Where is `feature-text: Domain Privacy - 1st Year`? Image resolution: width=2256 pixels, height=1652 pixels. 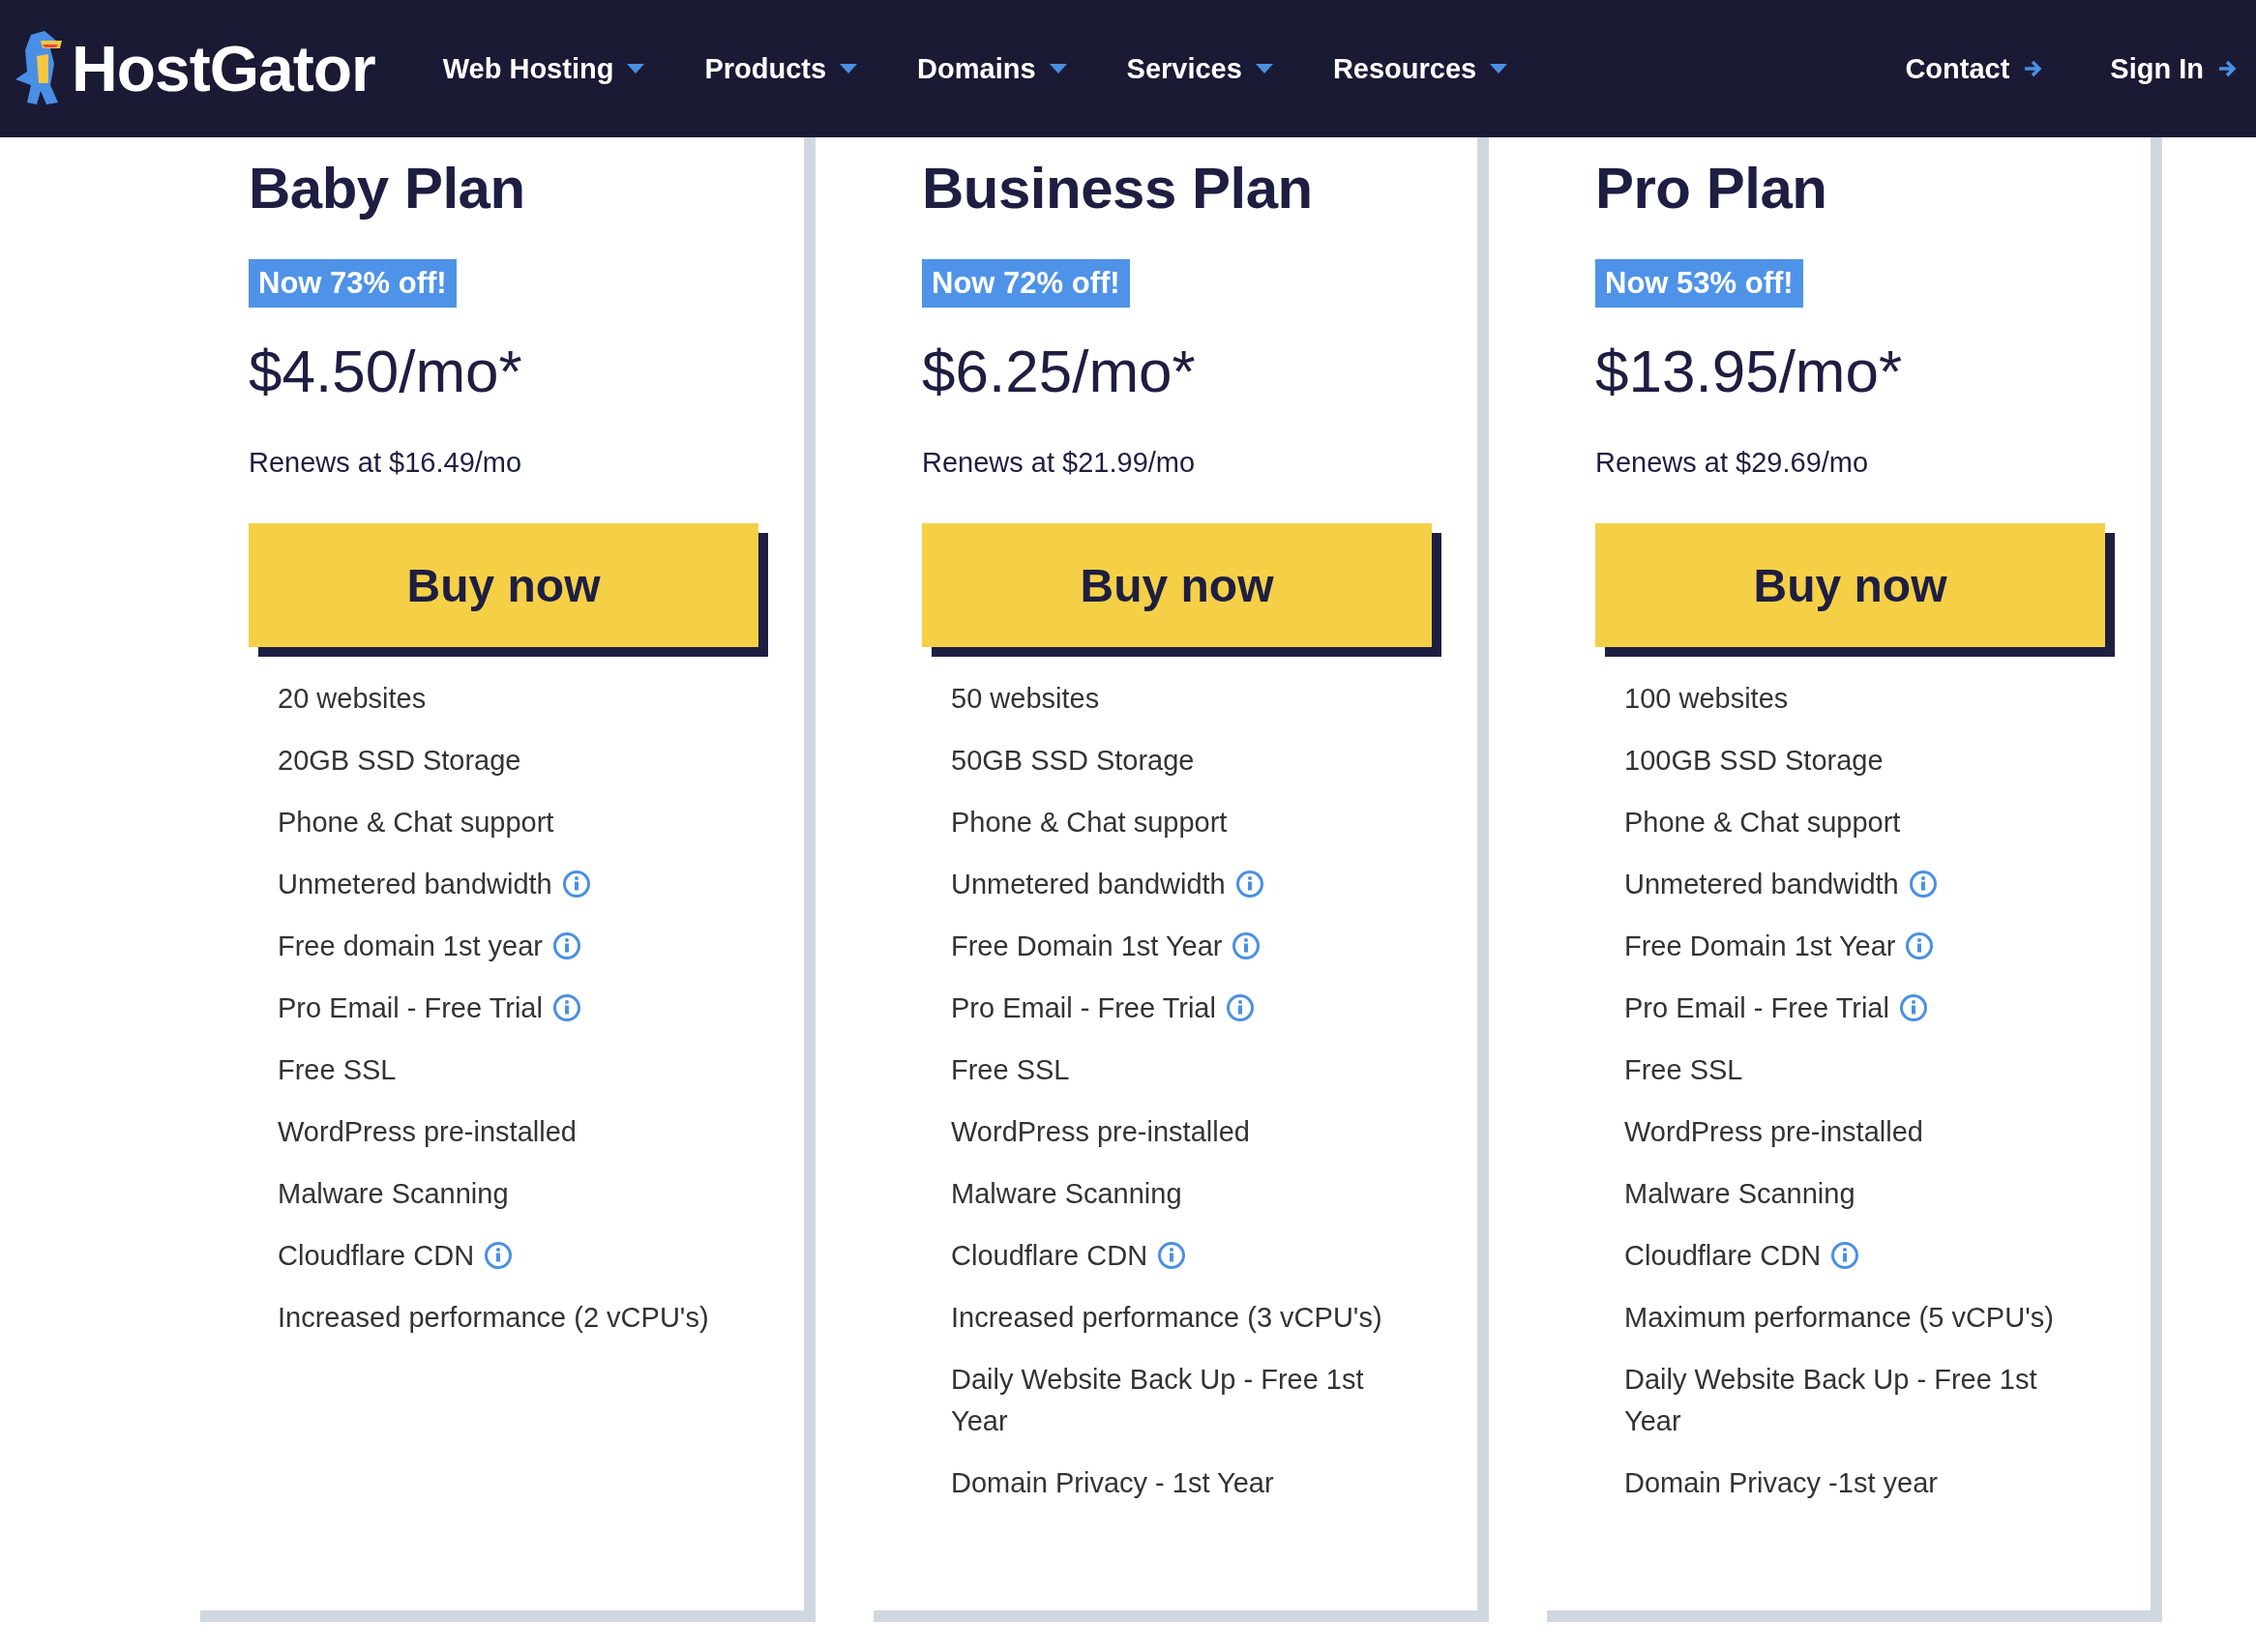
feature-text: Domain Privacy - 1st Year is located at coordinates (1112, 1482).